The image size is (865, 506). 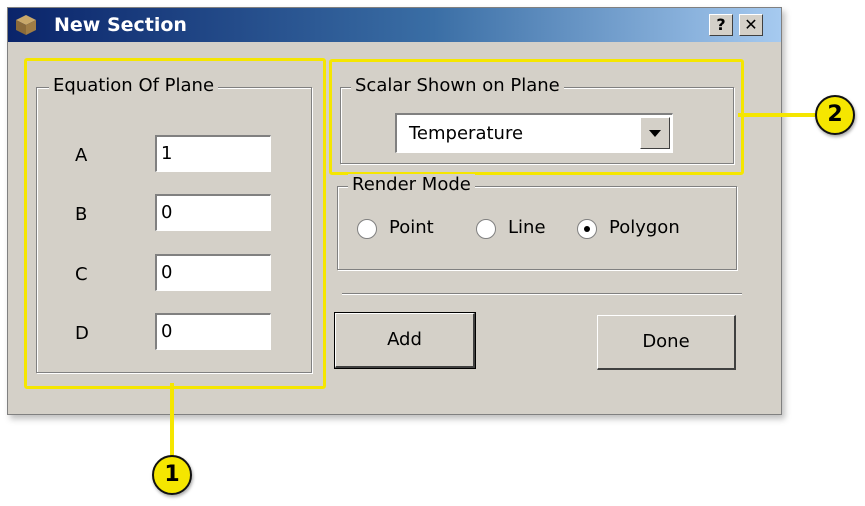 I want to click on label-b: B, so click(x=81, y=214).